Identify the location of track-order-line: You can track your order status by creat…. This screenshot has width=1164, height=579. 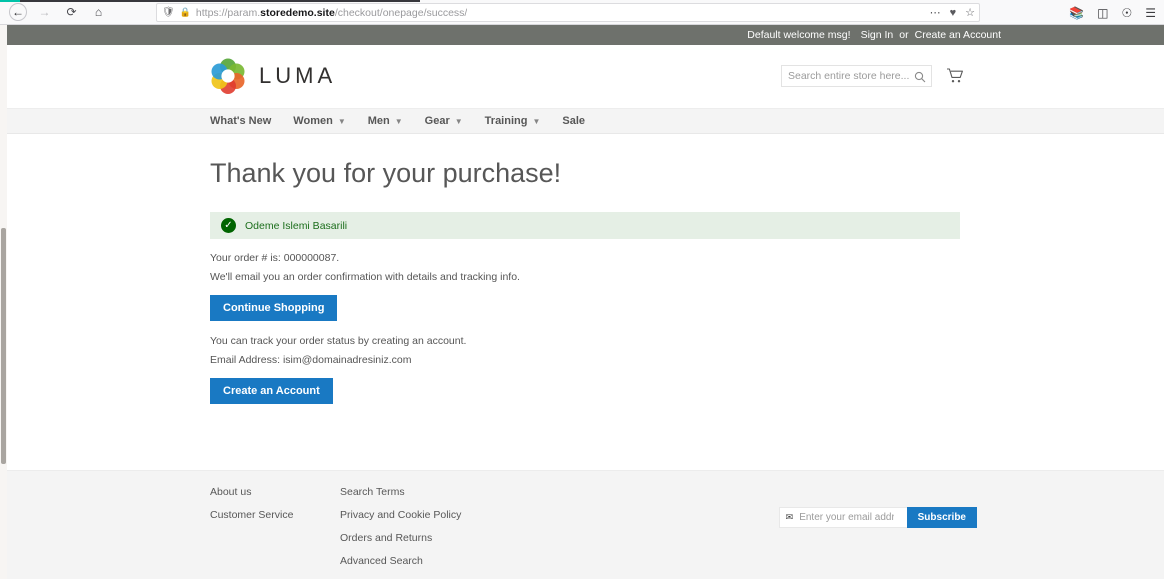
(338, 341).